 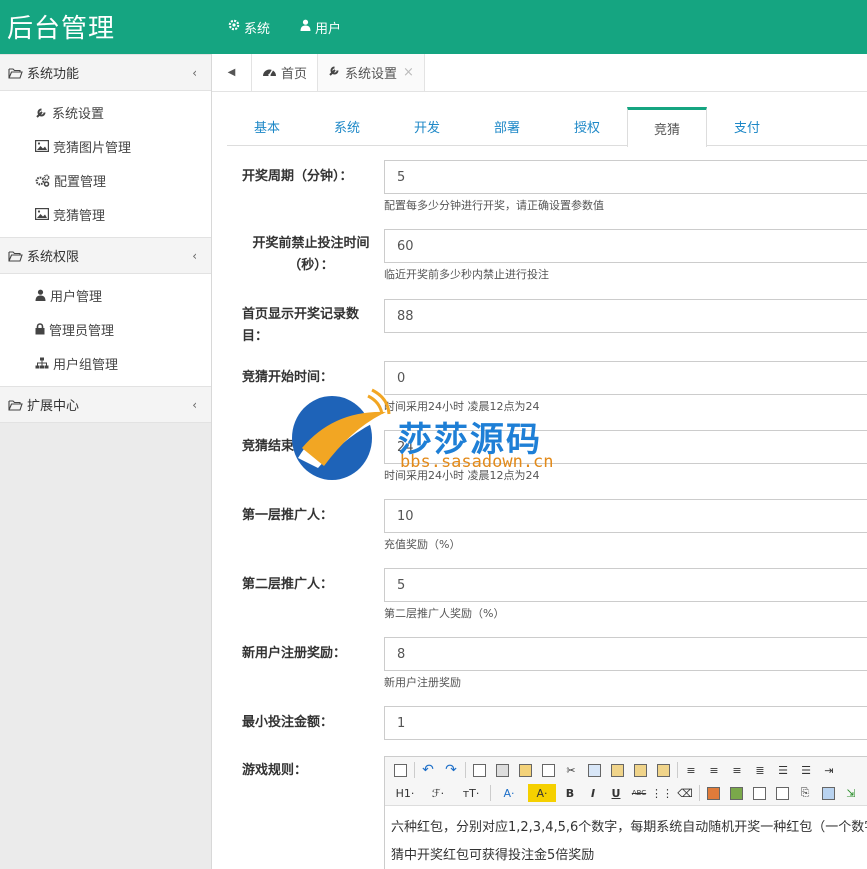 I want to click on align-left-icon: ≡, so click(x=691, y=770).